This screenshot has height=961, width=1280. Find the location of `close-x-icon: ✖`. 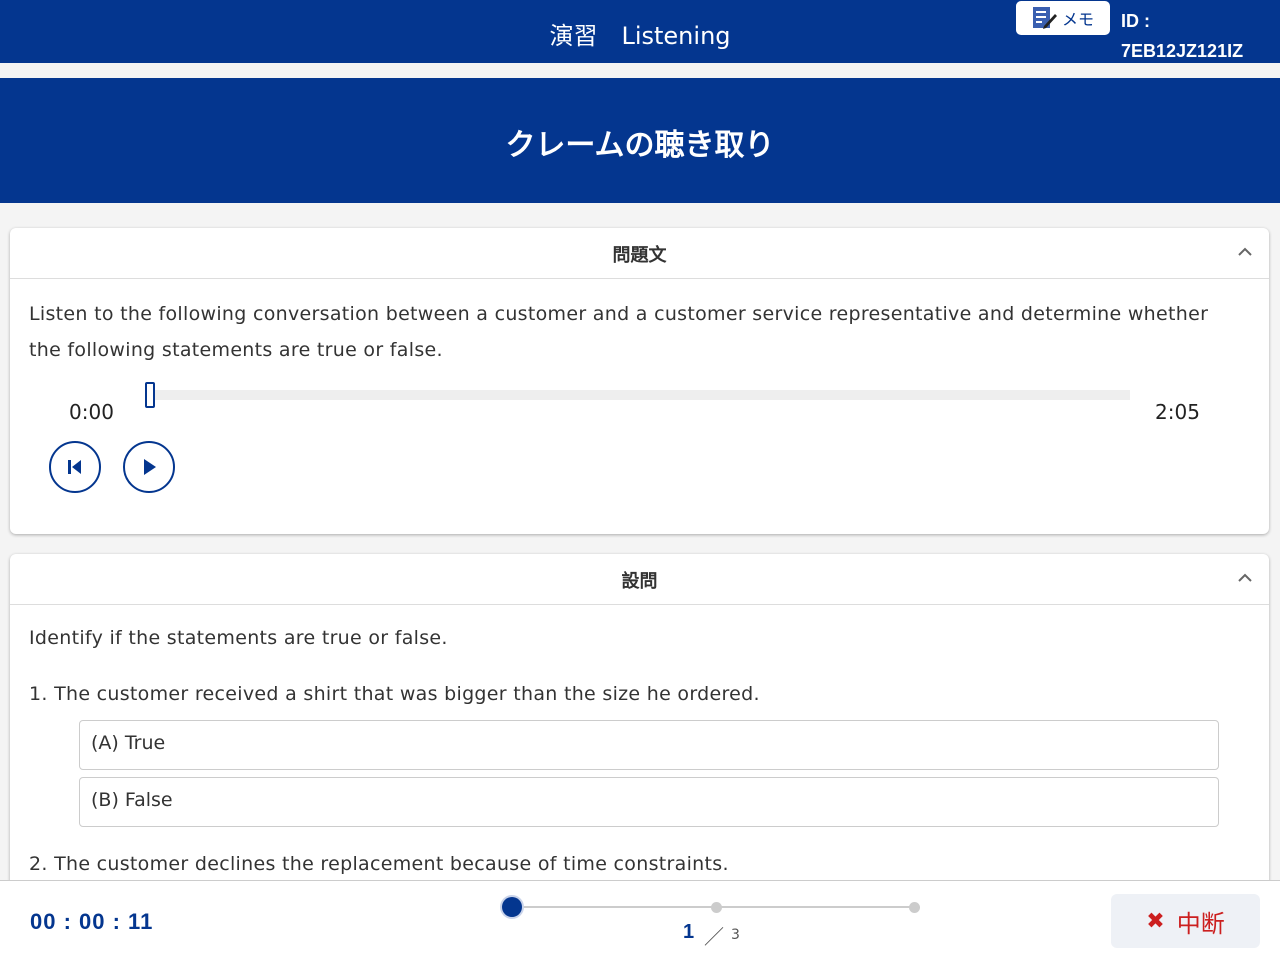

close-x-icon: ✖ is located at coordinates (1155, 921).